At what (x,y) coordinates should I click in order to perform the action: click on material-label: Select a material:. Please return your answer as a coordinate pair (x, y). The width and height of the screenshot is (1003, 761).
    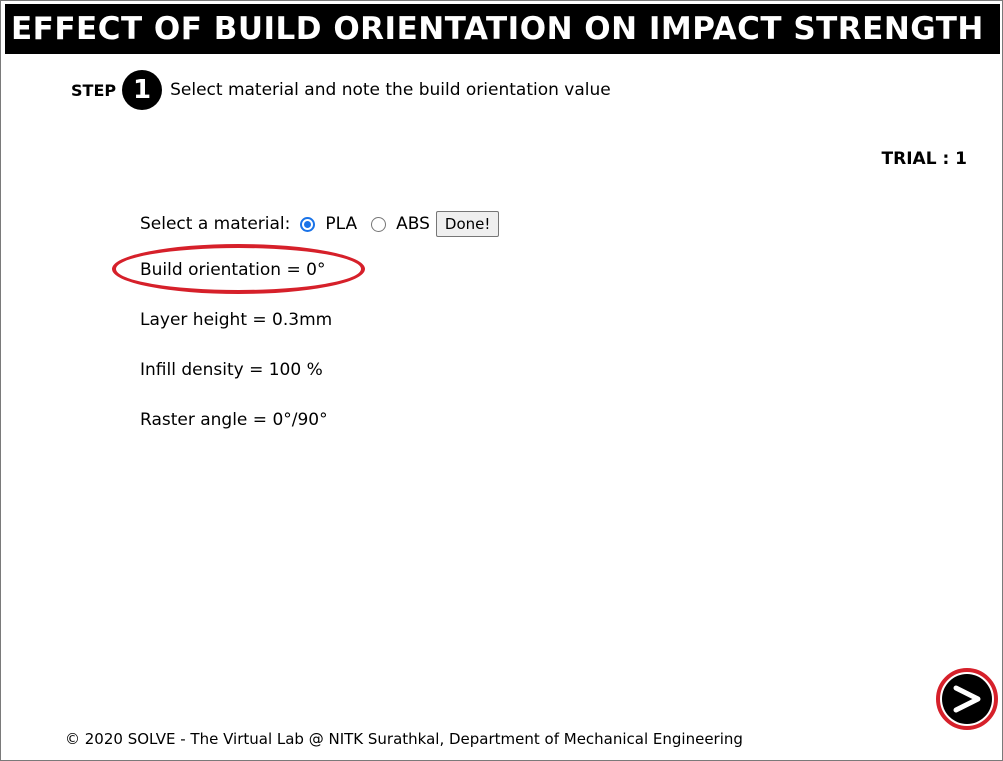
    Looking at the image, I should click on (215, 224).